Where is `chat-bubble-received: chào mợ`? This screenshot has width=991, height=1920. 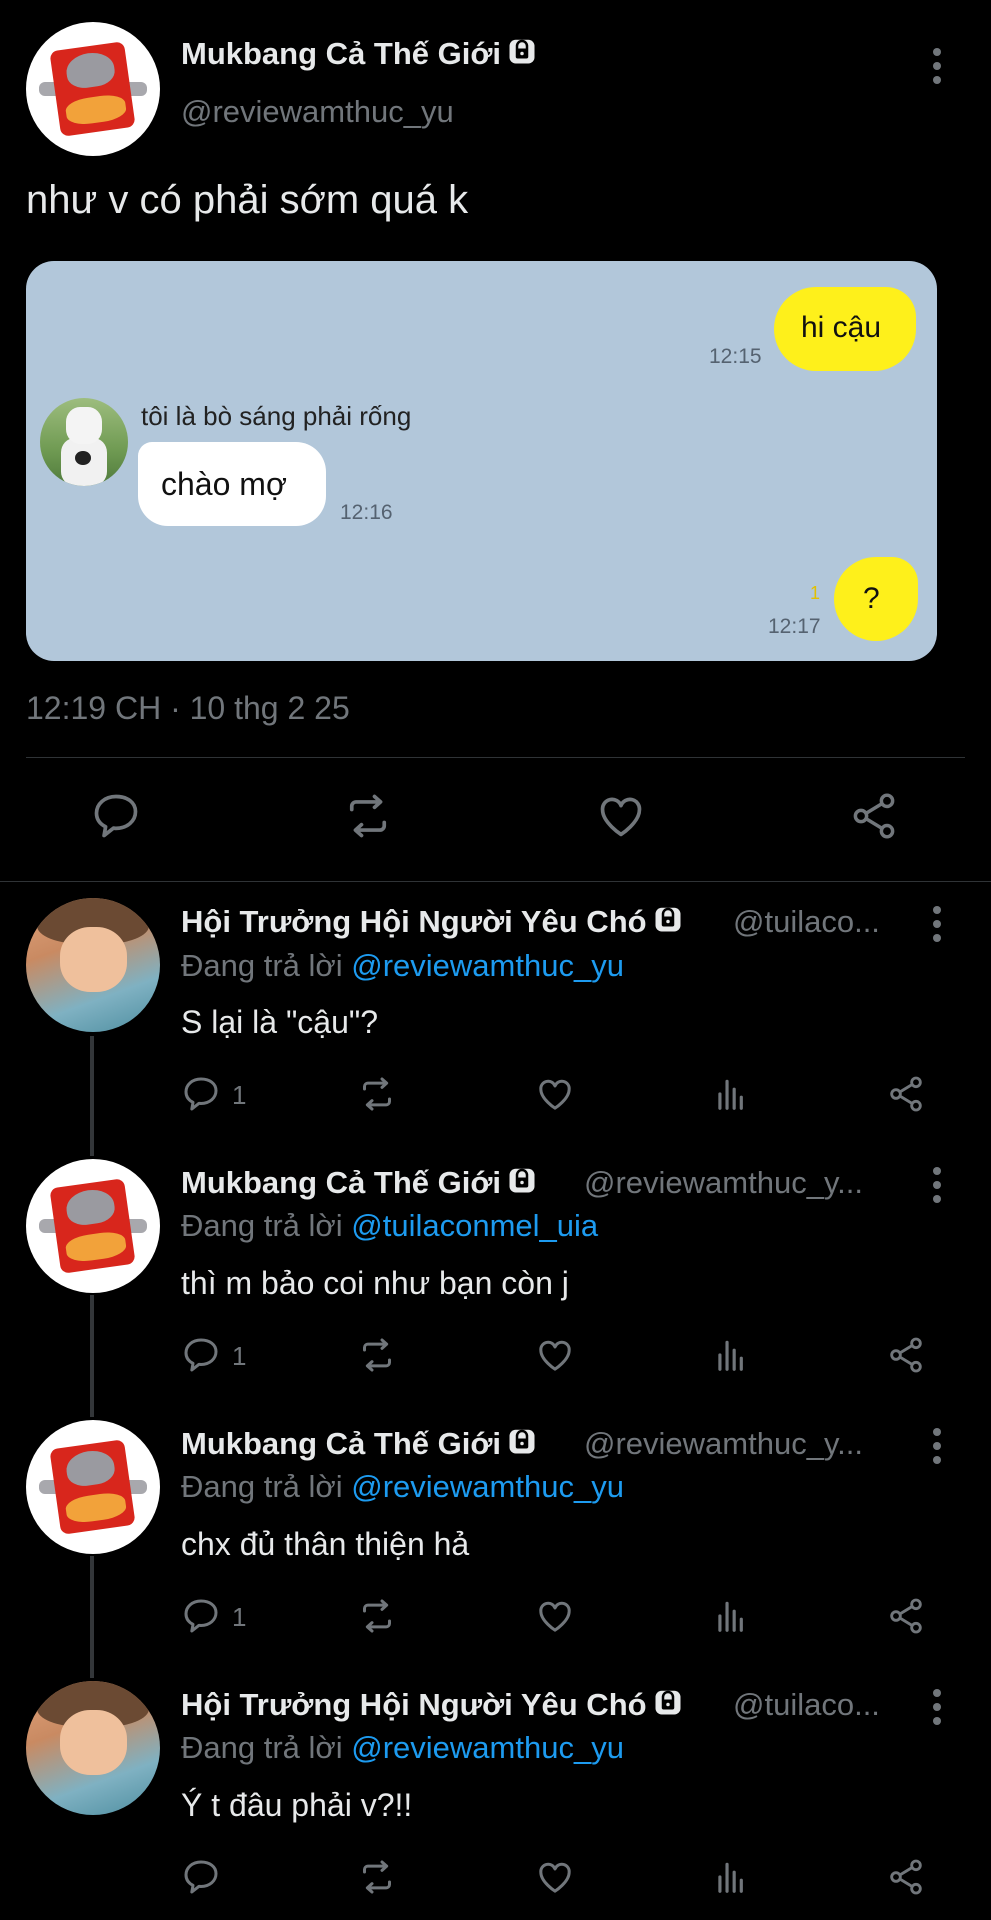 chat-bubble-received: chào mợ is located at coordinates (232, 484).